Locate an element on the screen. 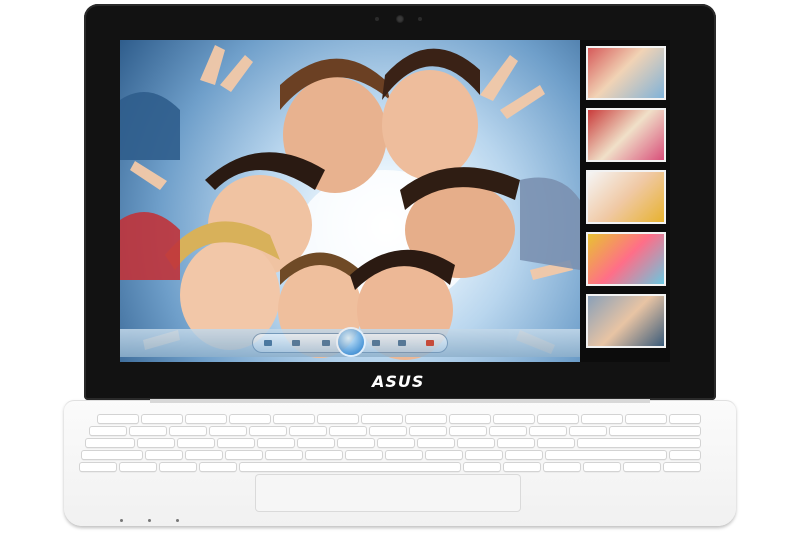 The width and height of the screenshot is (800, 533). media-controls is located at coordinates (350, 342).